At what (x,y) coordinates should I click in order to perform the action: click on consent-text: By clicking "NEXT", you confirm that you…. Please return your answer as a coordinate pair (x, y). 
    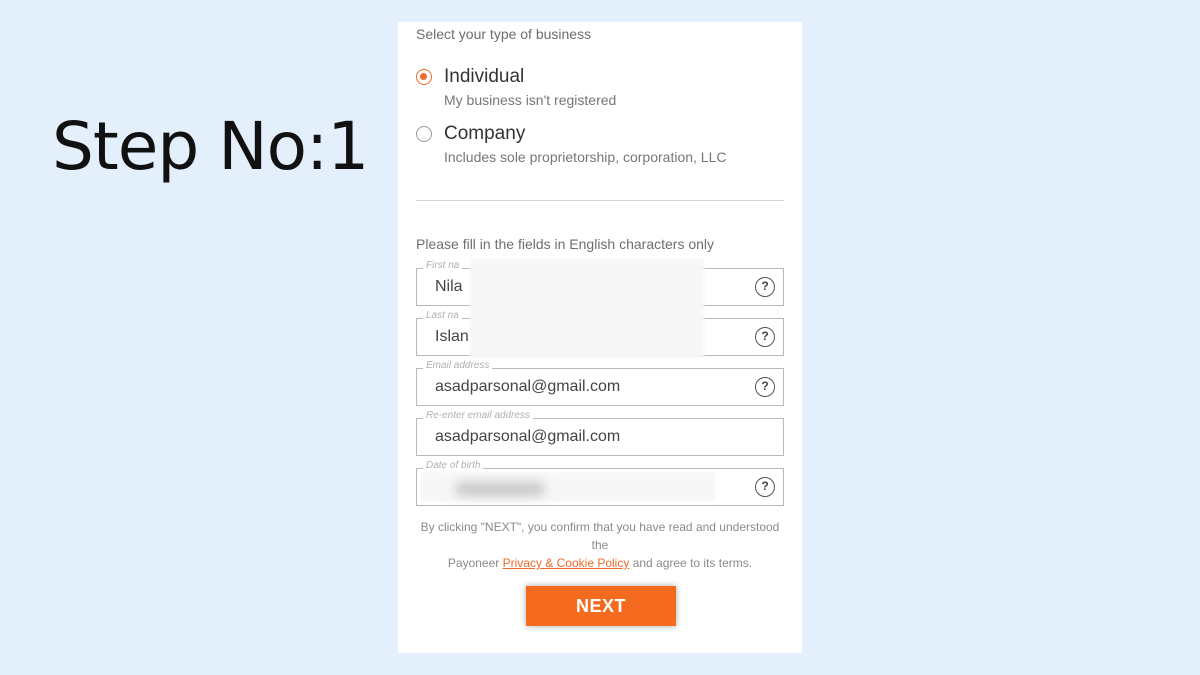
    Looking at the image, I should click on (600, 545).